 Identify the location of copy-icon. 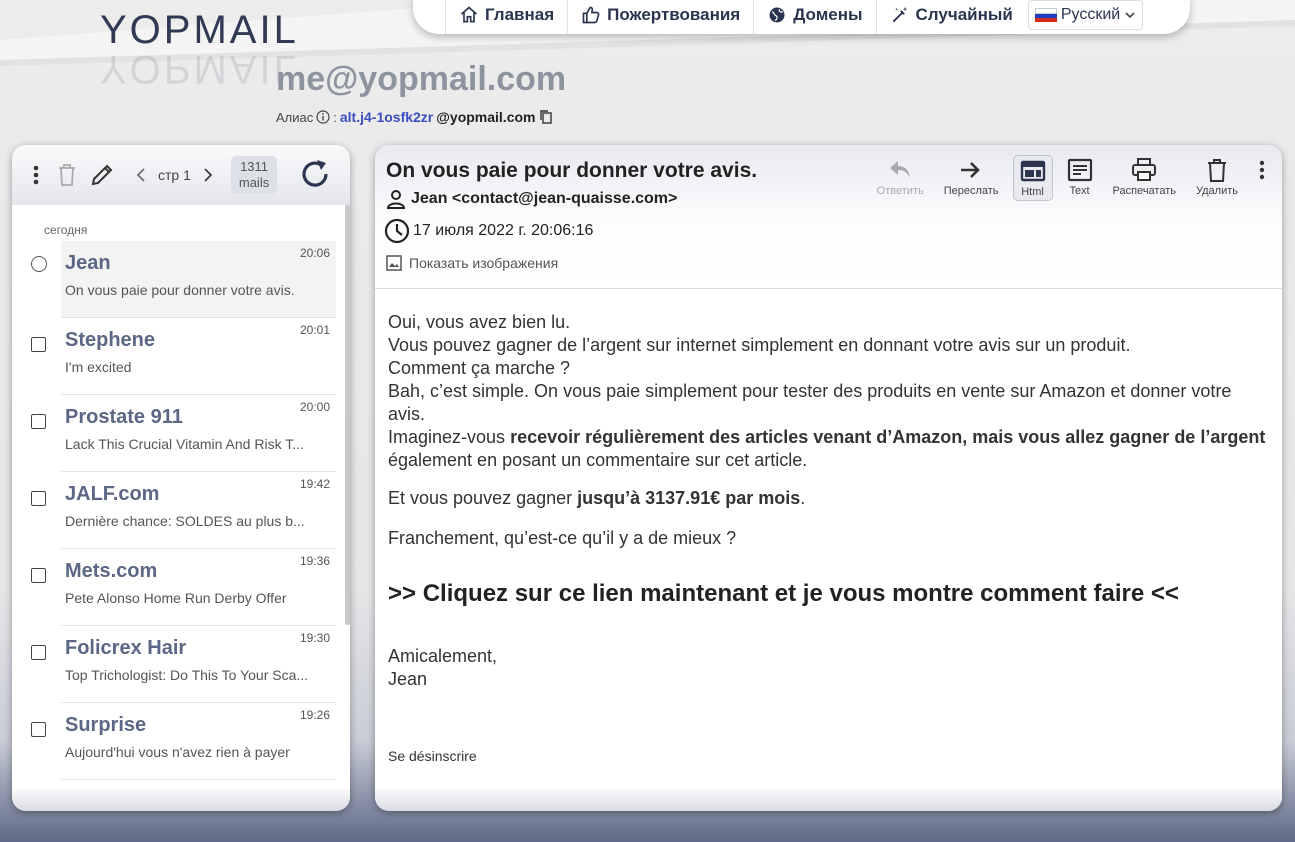
(546, 117).